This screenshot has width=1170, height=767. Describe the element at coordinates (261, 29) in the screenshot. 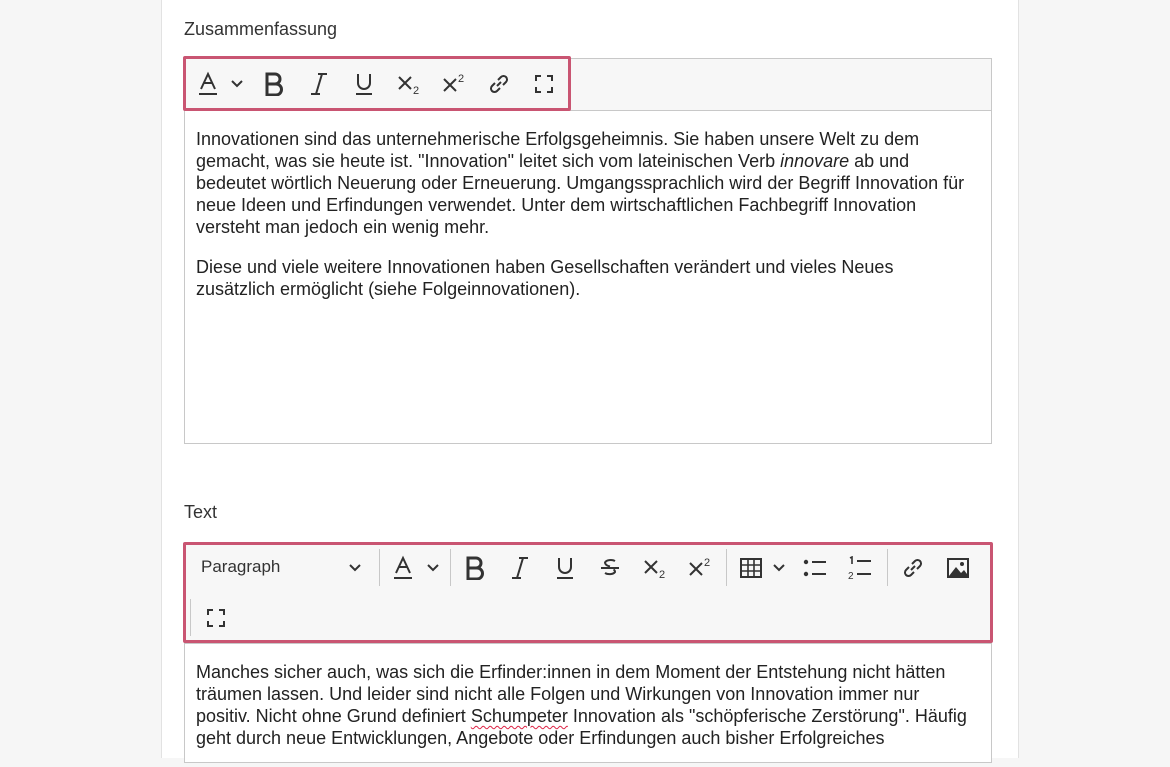

I see `summary-label: Zusammenfassung` at that location.